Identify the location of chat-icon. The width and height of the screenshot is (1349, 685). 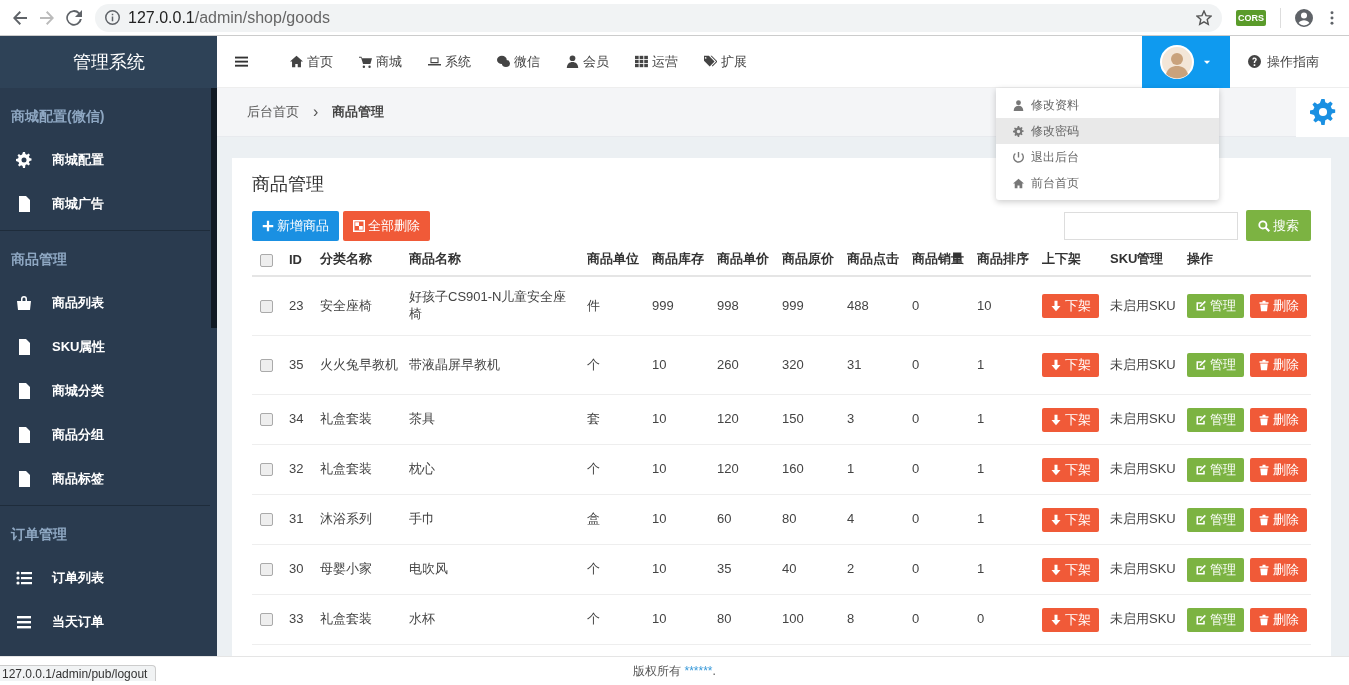
(503, 61).